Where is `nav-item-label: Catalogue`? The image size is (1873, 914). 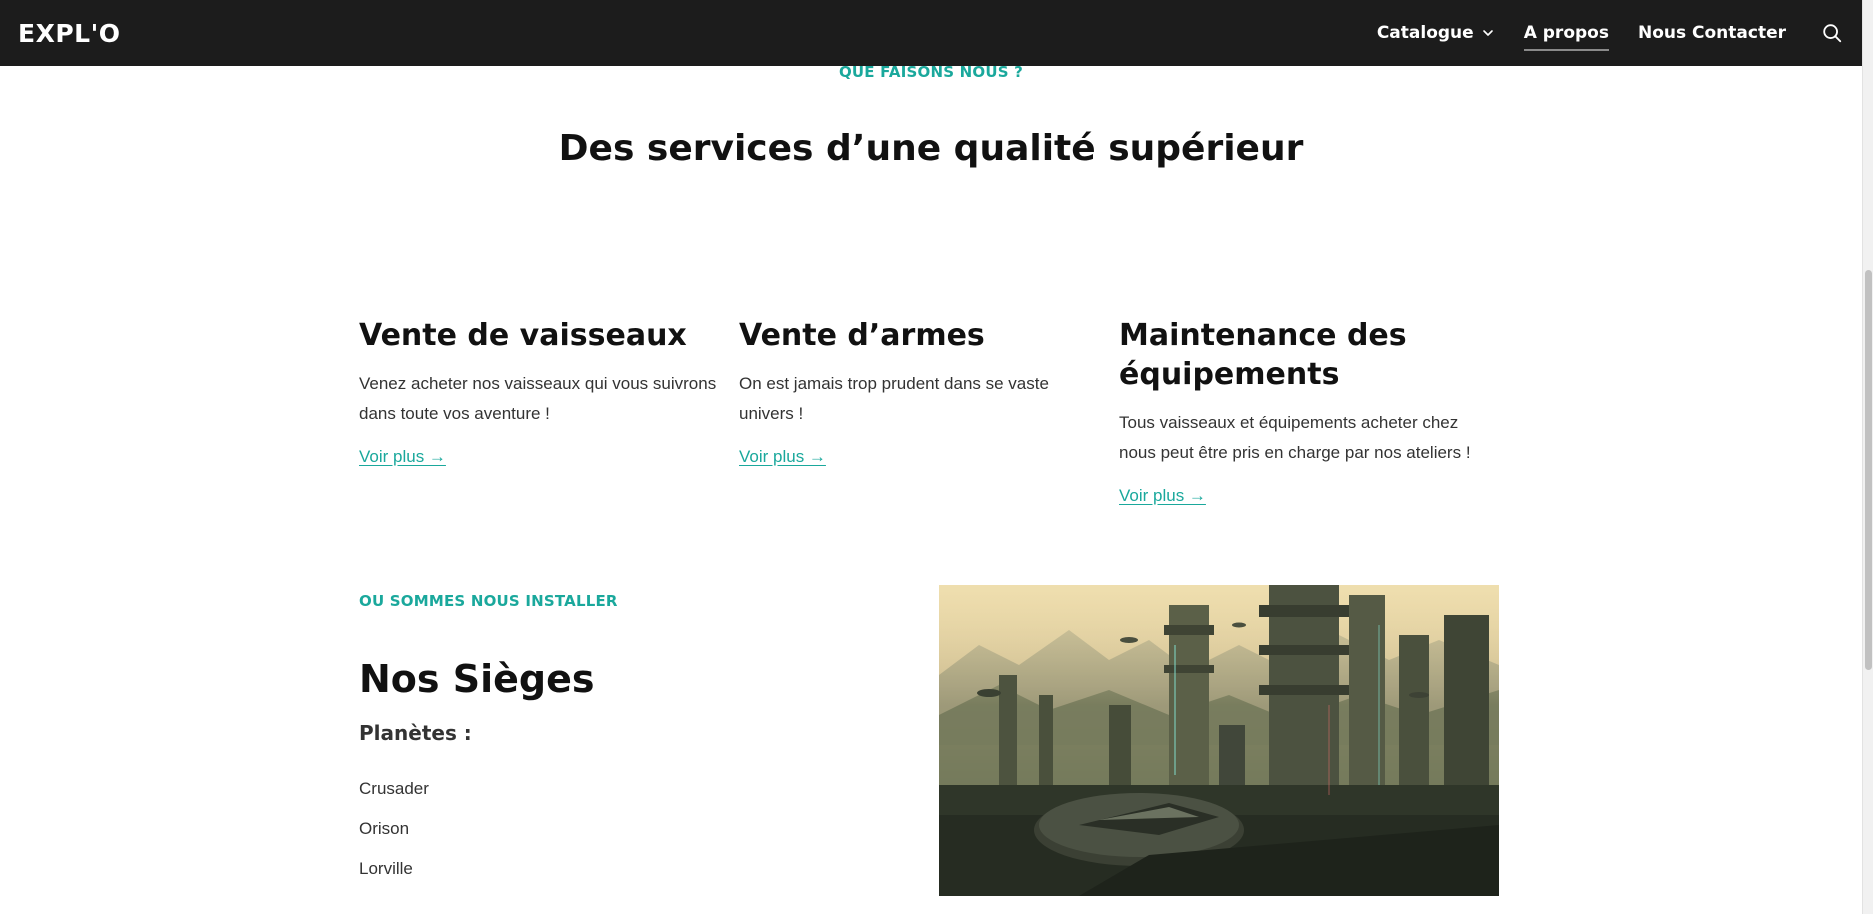
nav-item-label: Catalogue is located at coordinates (1425, 33).